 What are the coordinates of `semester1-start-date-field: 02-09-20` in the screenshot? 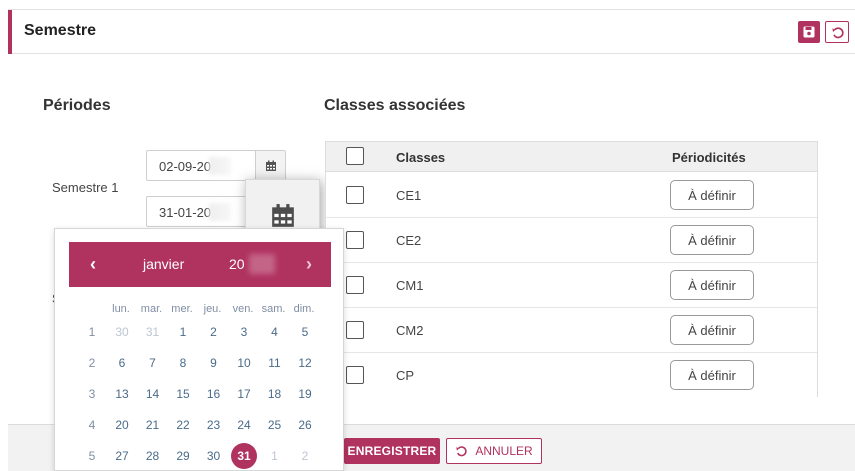 It's located at (216, 165).